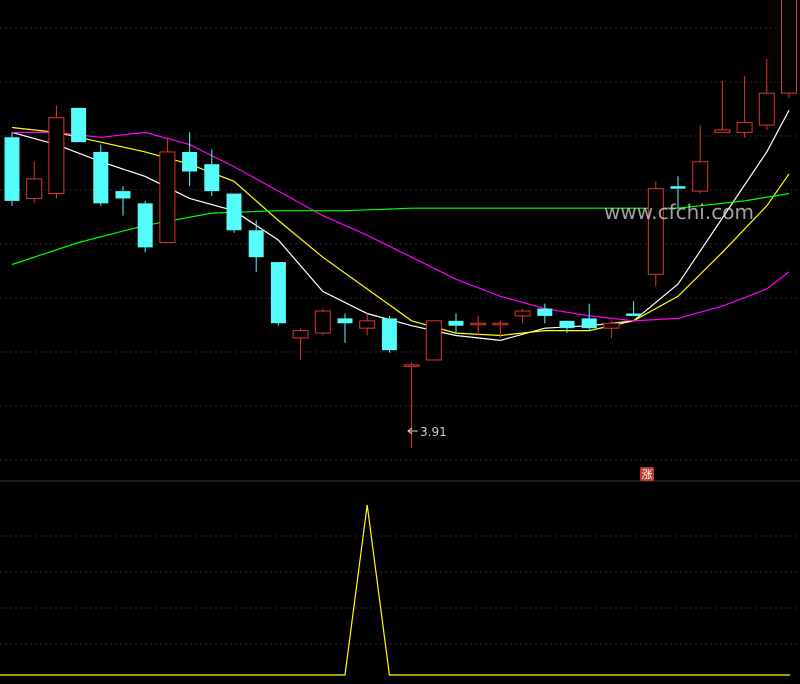  Describe the element at coordinates (679, 212) in the screenshot. I see `watermark: www.cfchi.com` at that location.